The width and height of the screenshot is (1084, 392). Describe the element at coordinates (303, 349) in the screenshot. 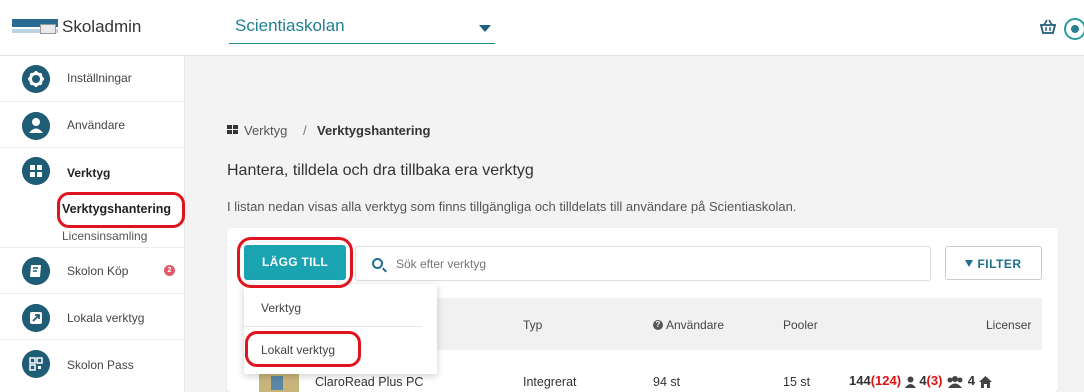

I see `annotation-highlight-lokalt-verktyg` at that location.